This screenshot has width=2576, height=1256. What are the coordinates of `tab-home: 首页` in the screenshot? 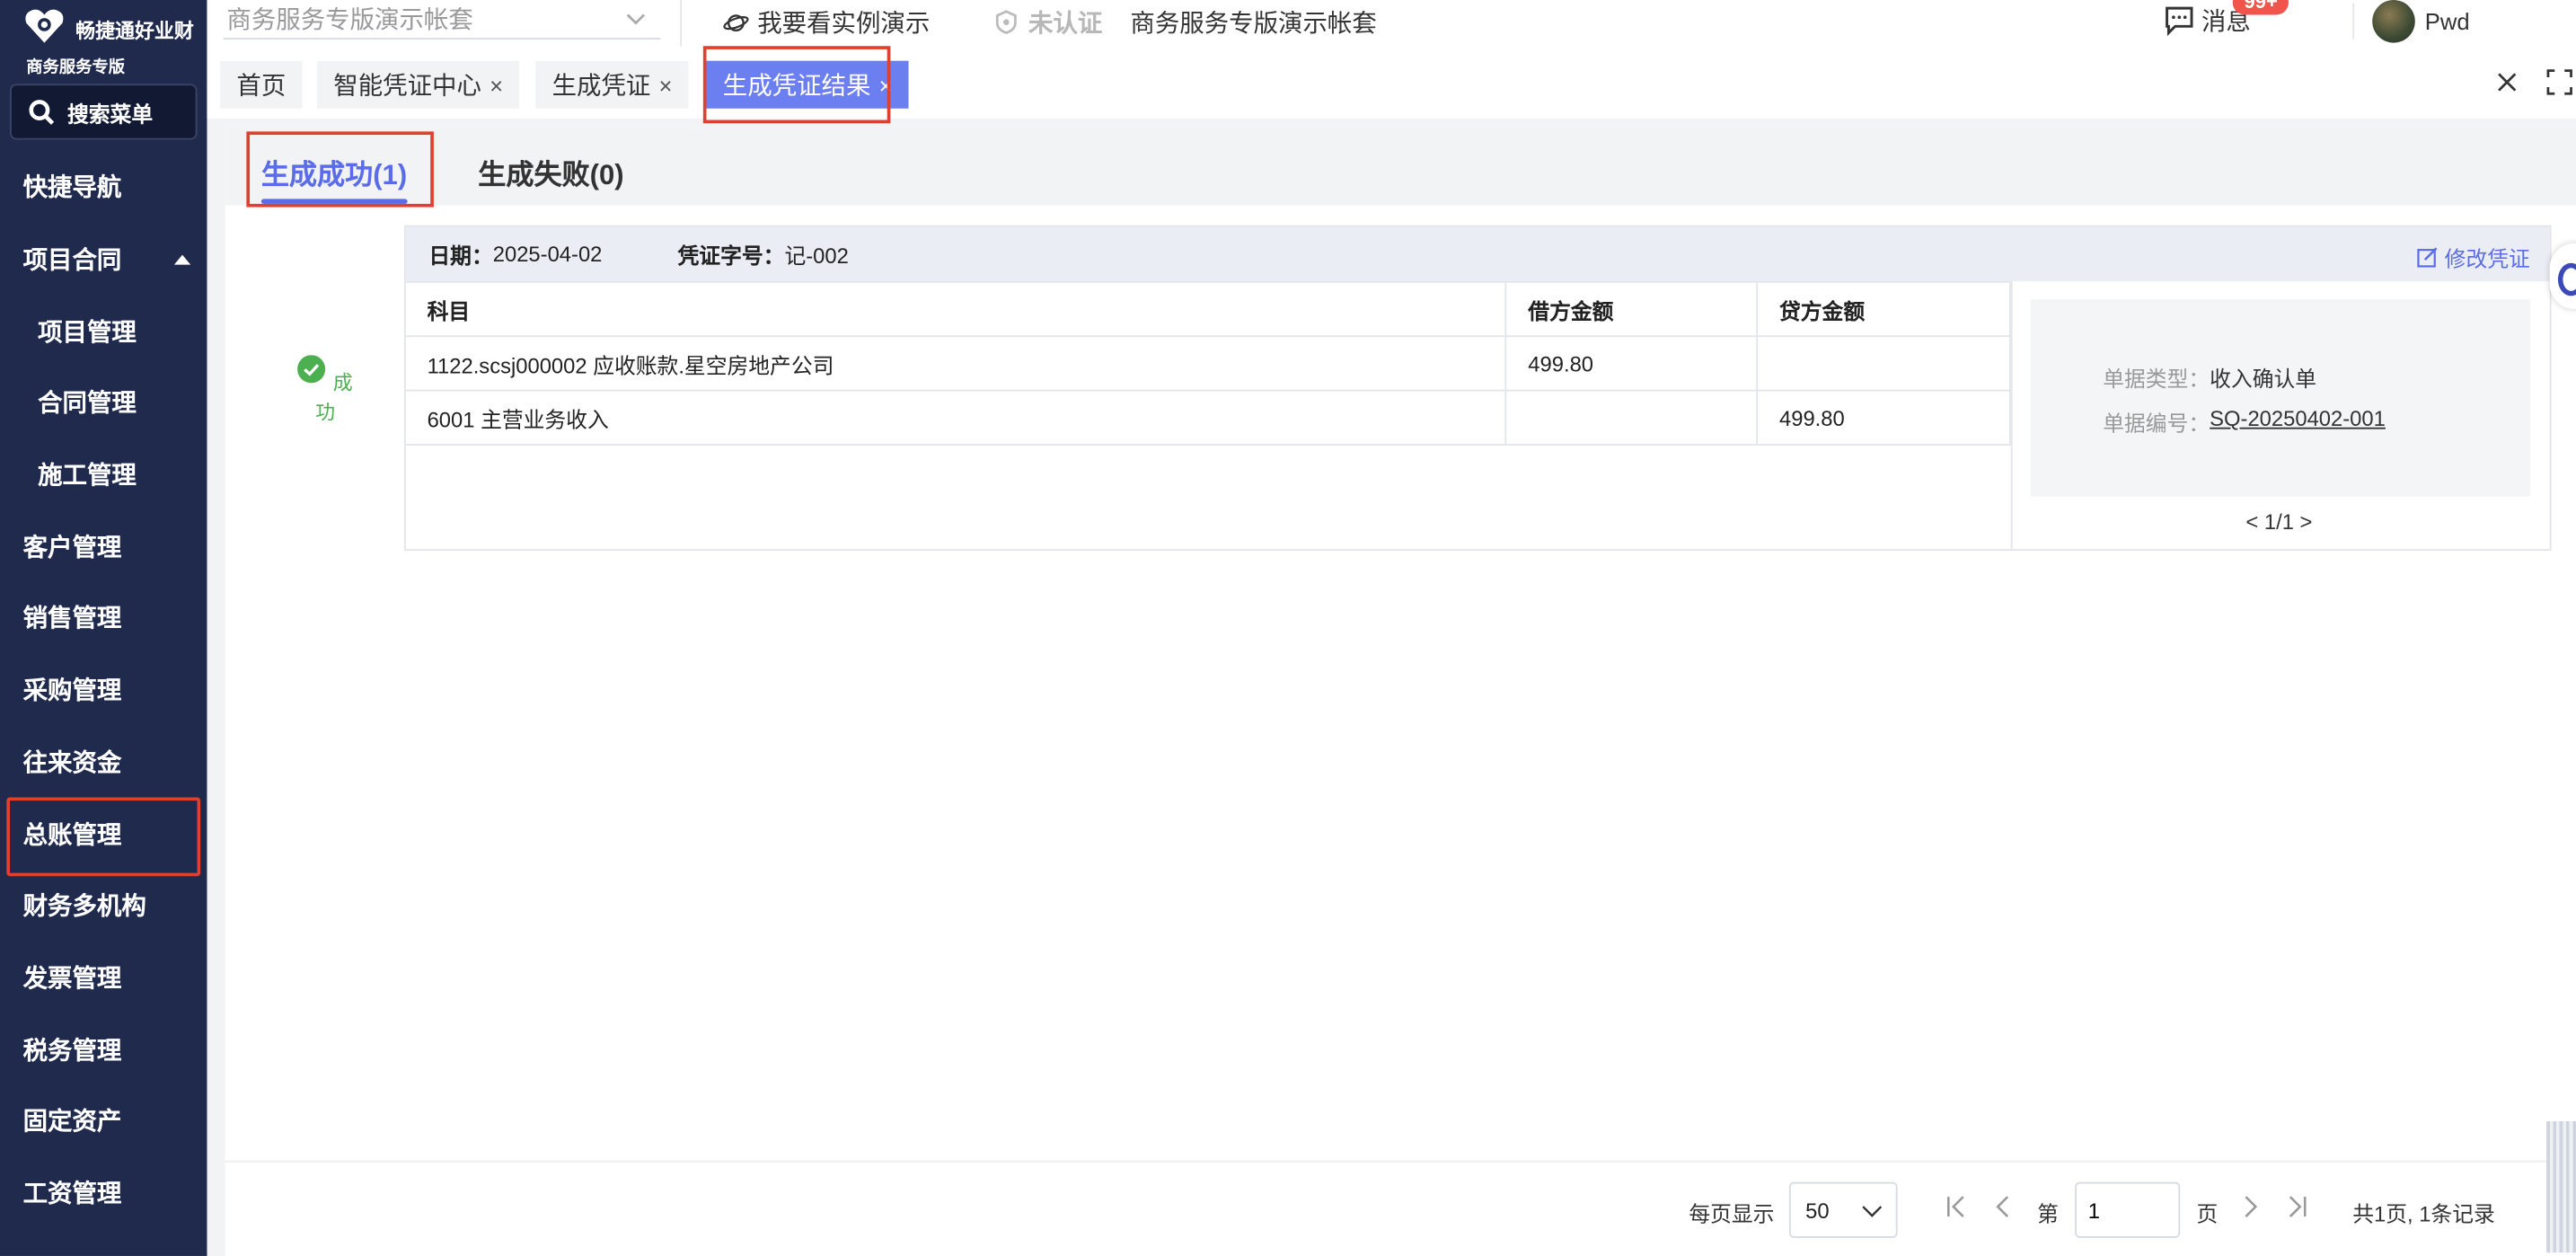 It's located at (261, 84).